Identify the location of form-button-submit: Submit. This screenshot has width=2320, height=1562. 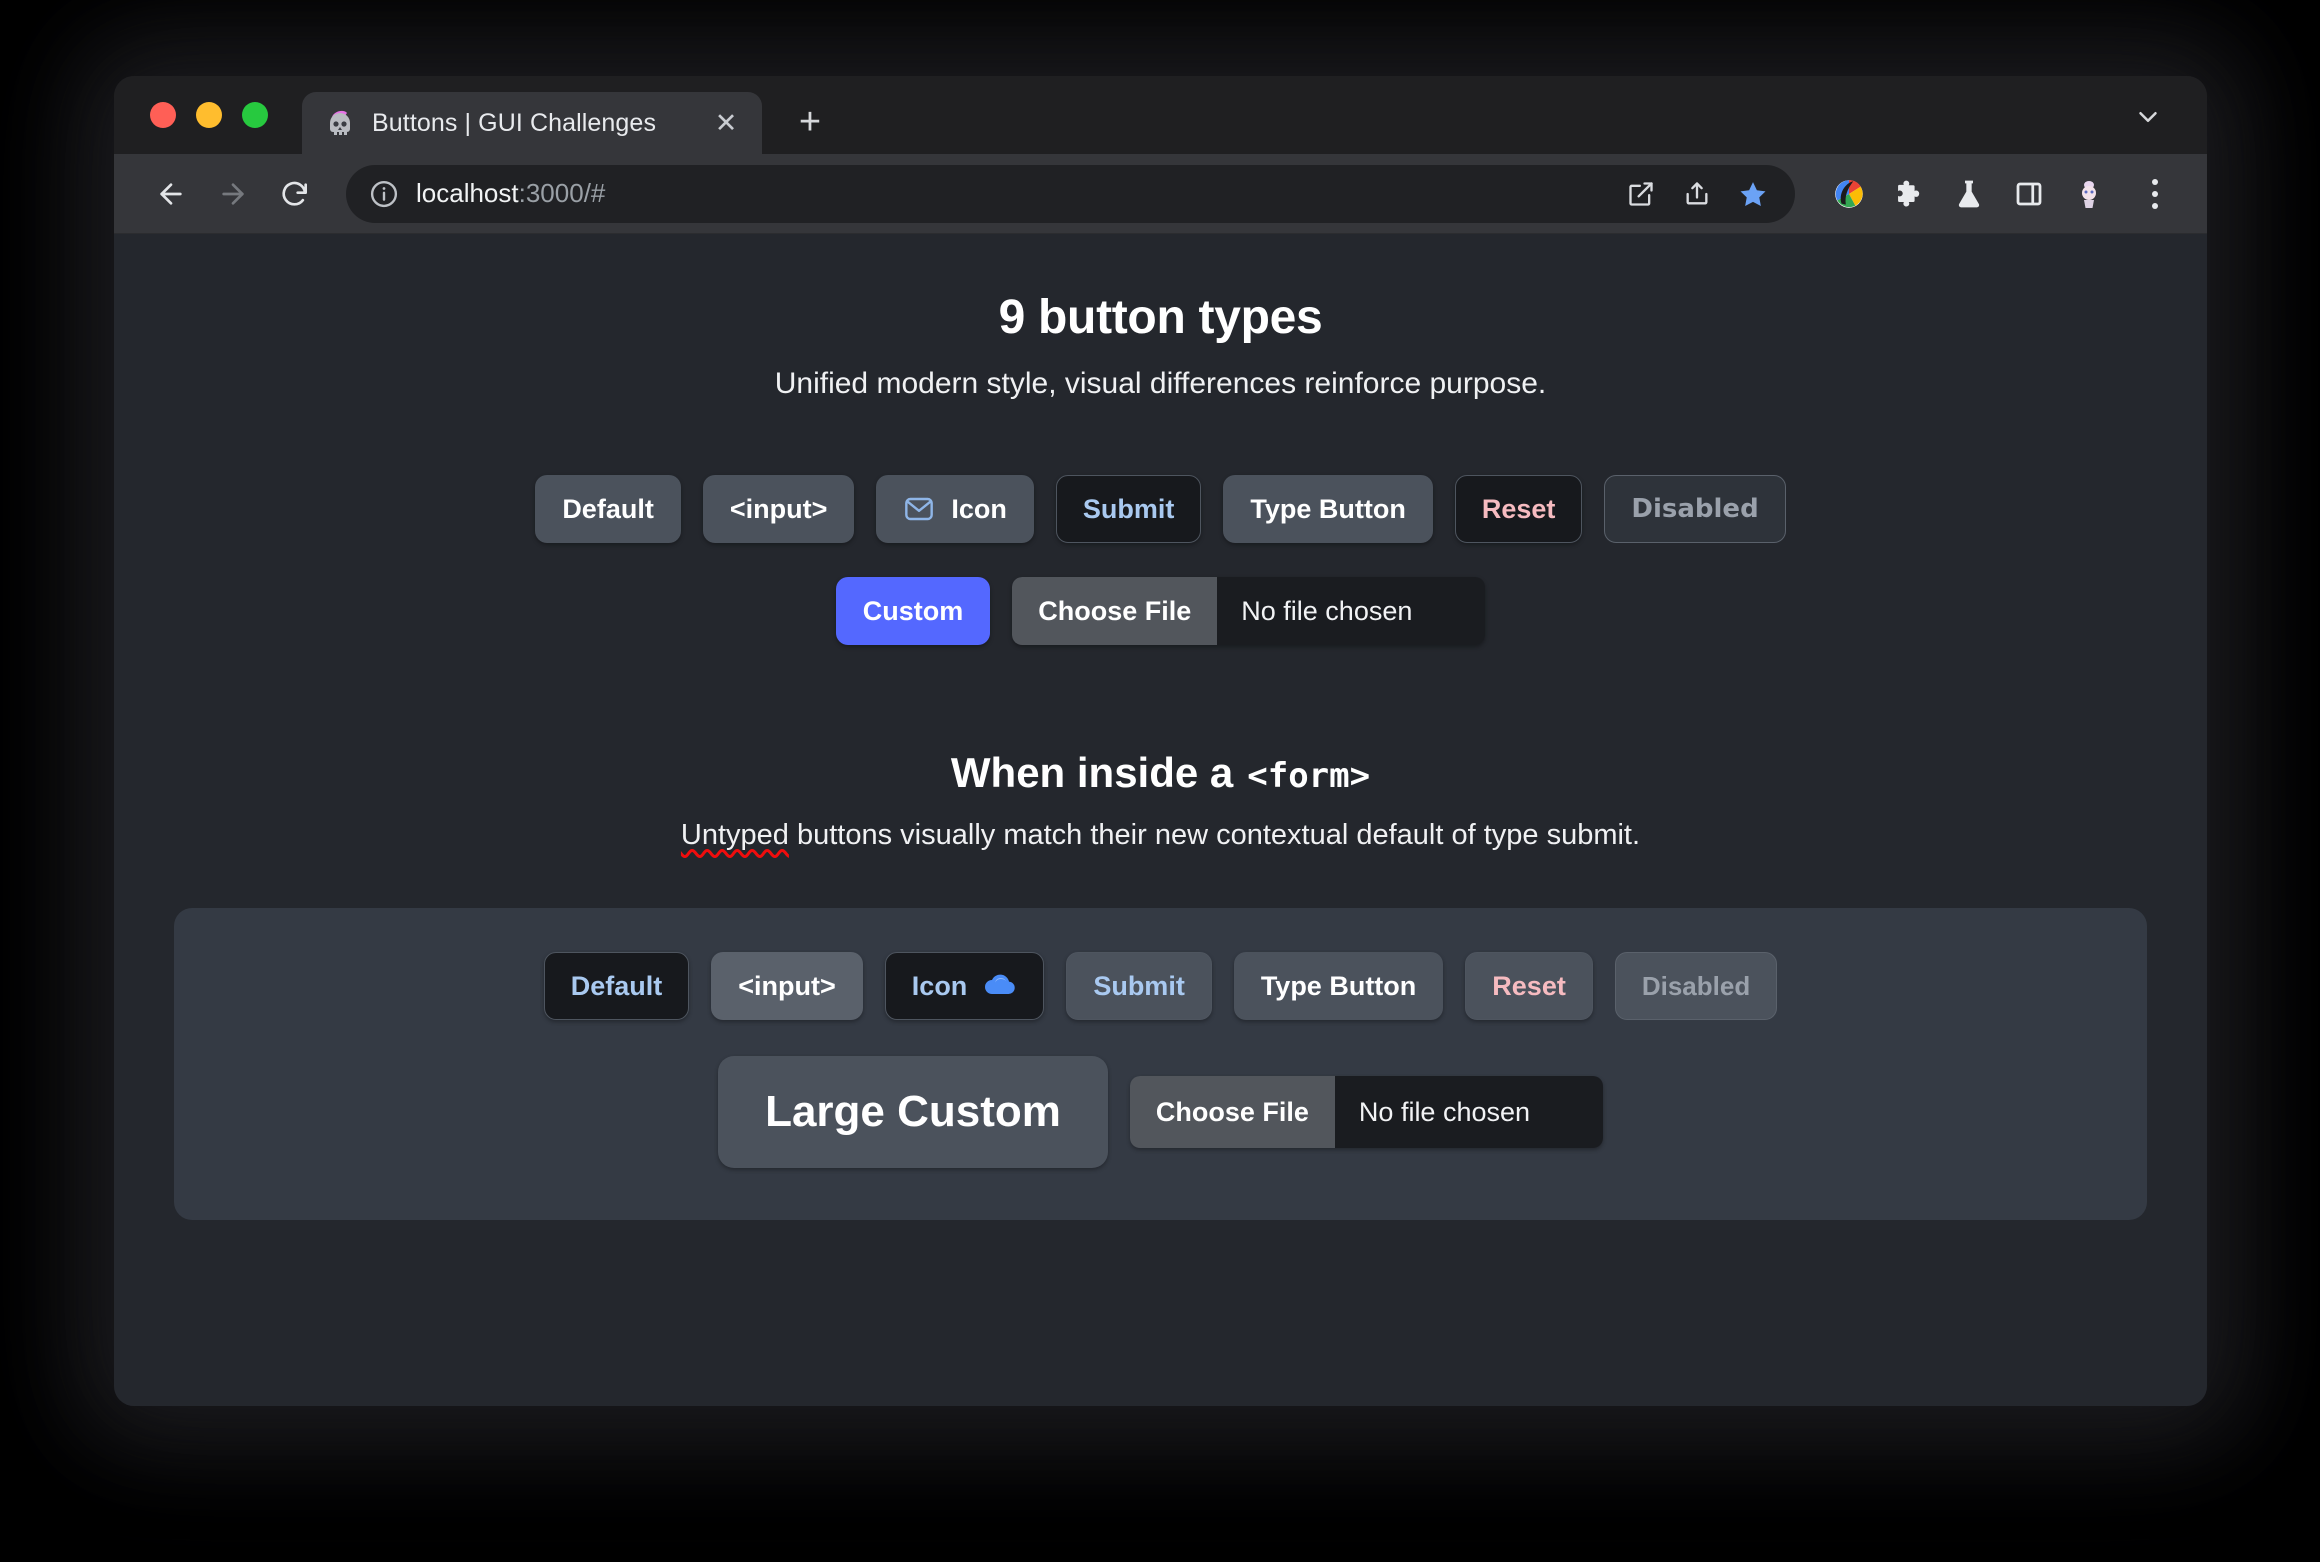
(1139, 986).